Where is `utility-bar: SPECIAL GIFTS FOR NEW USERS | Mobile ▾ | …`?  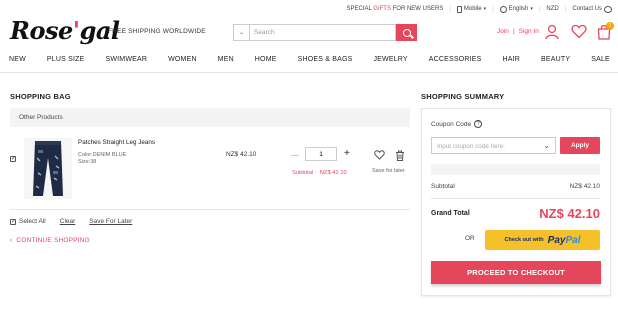 utility-bar: SPECIAL GIFTS FOR NEW USERS | Mobile ▾ | … is located at coordinates (479, 9).